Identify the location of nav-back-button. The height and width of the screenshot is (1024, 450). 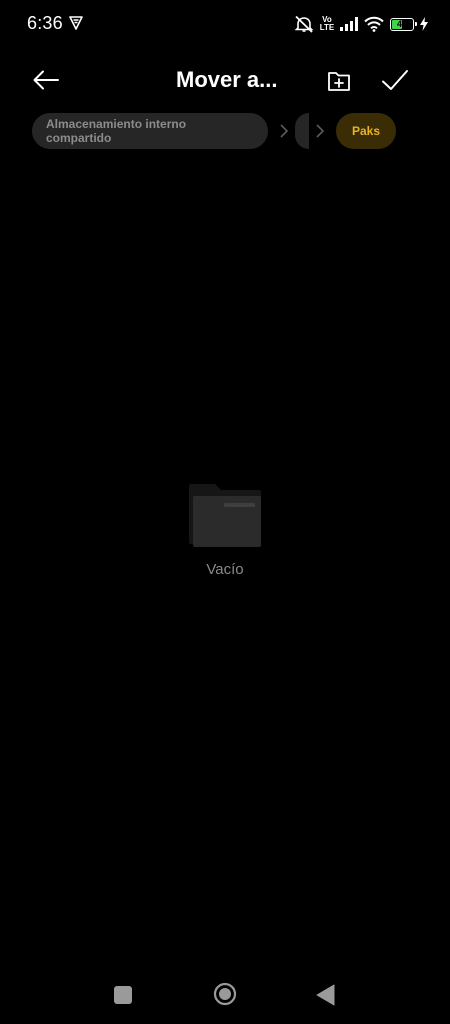
(326, 995).